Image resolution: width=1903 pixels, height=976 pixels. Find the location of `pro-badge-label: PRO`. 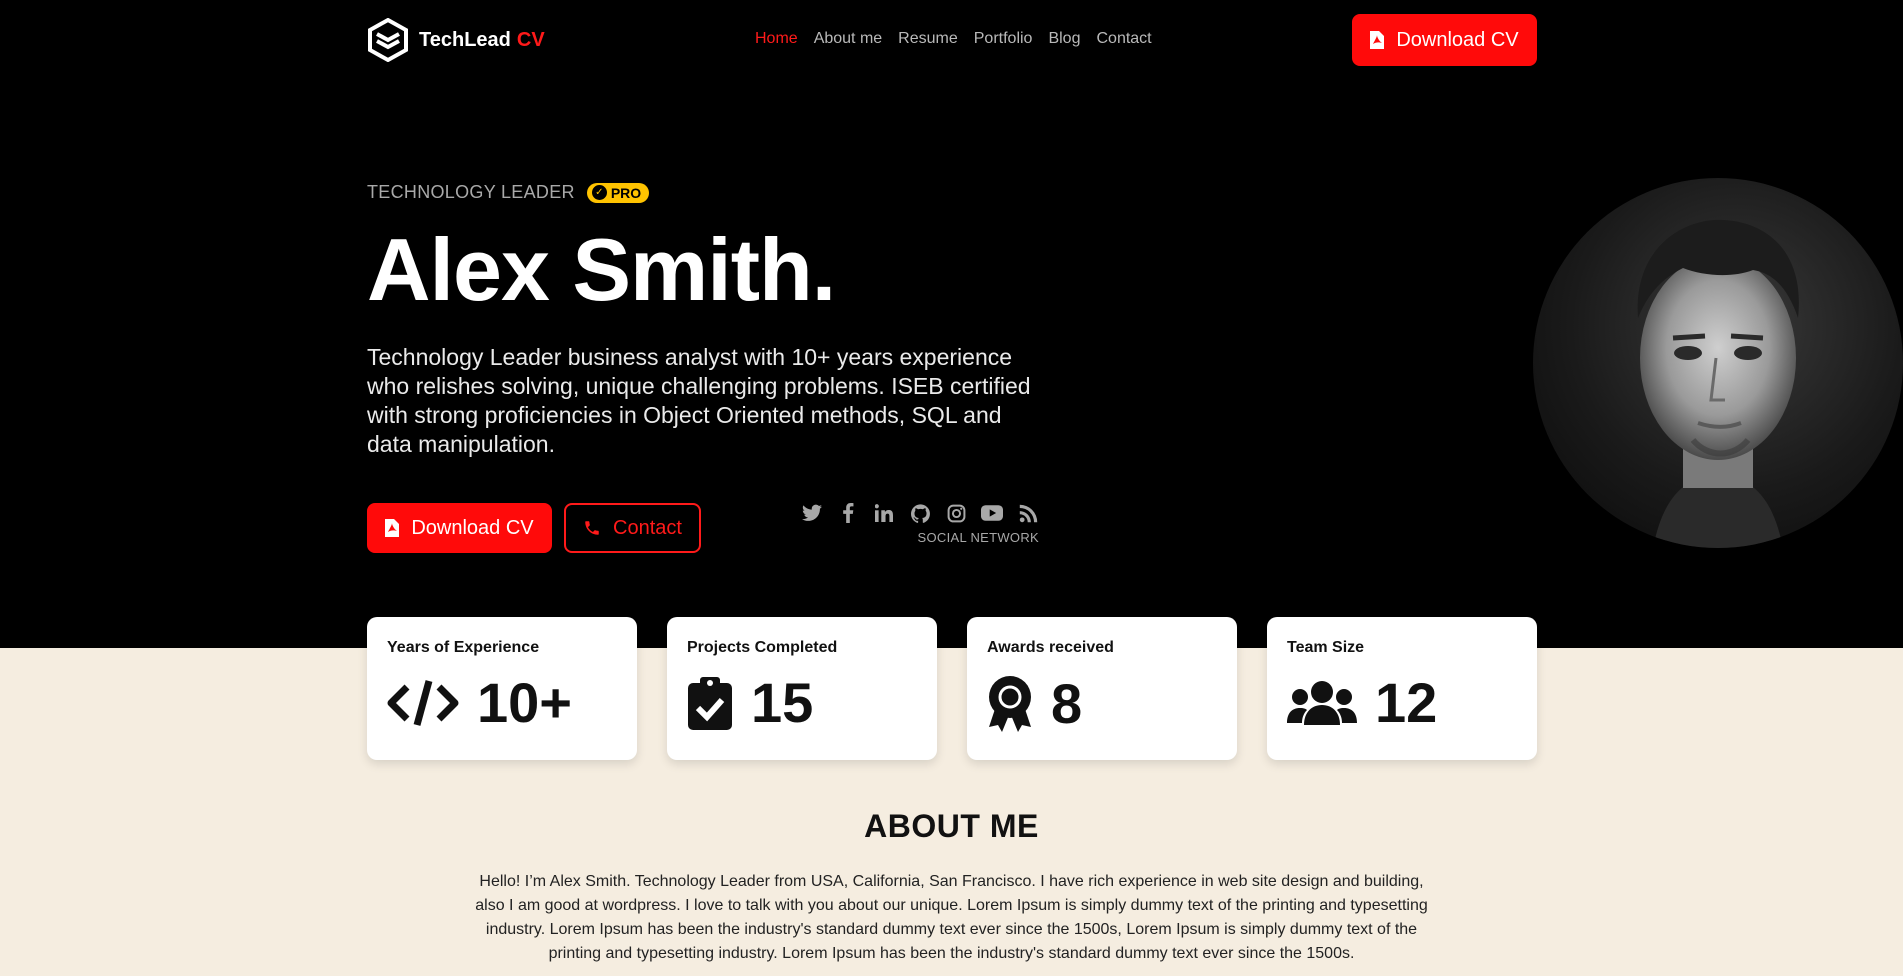

pro-badge-label: PRO is located at coordinates (626, 192).